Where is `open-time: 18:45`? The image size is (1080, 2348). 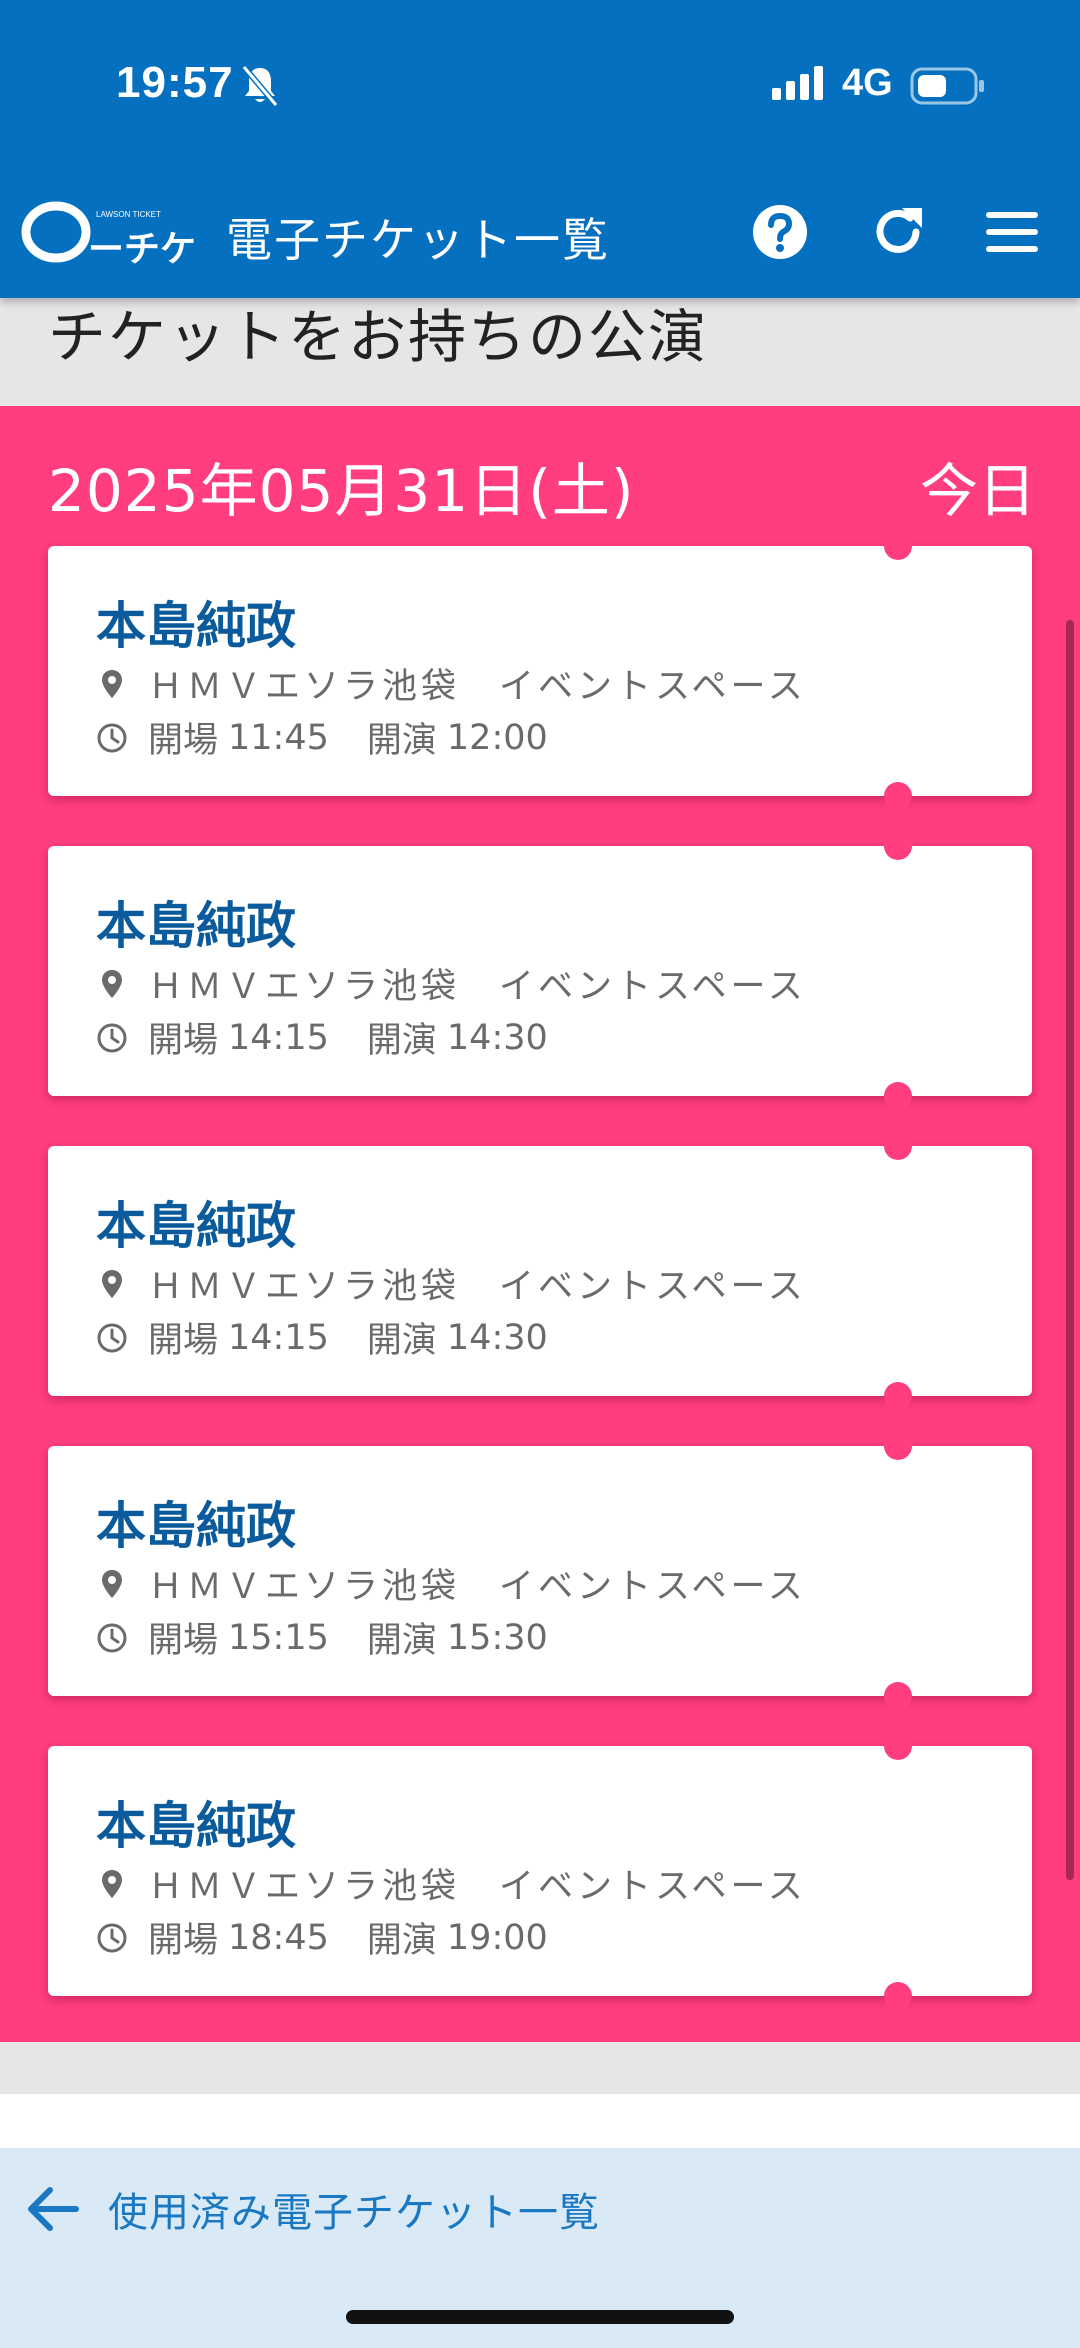 open-time: 18:45 is located at coordinates (278, 1937).